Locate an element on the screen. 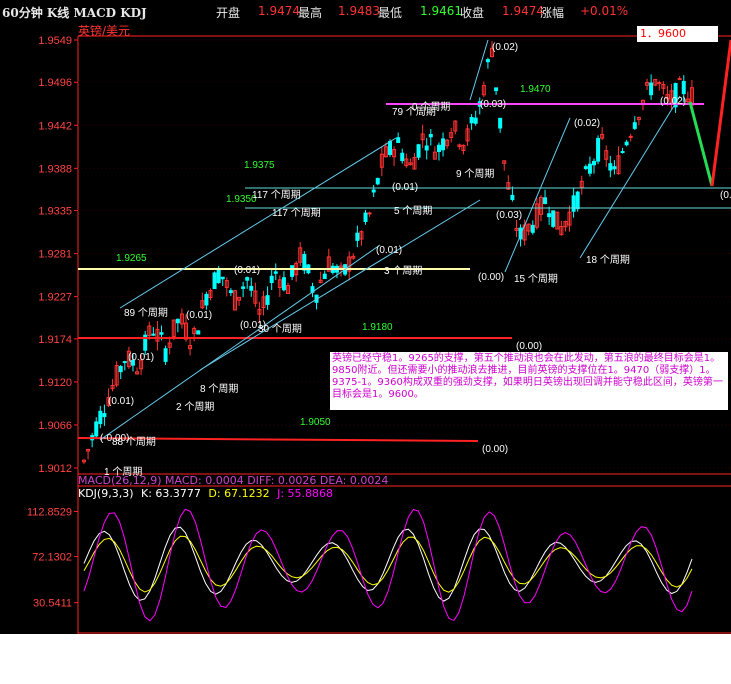 The image size is (731, 684). price-tick-label: 1.9227 is located at coordinates (55, 298).